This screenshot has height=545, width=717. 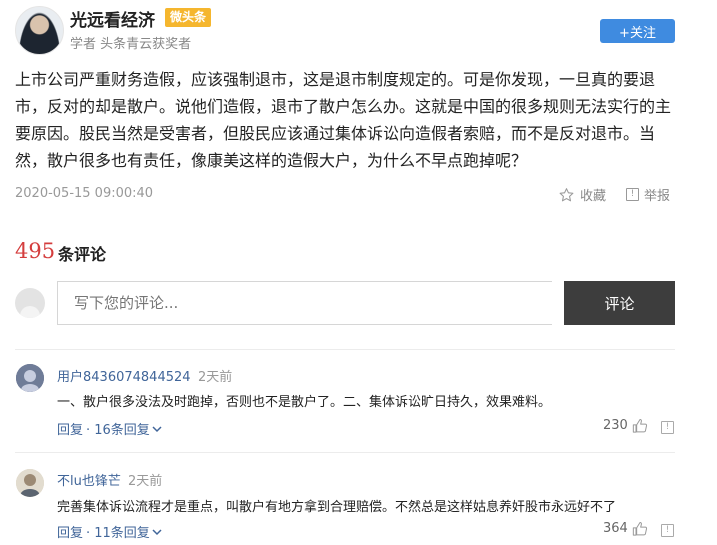 What do you see at coordinates (131, 44) in the screenshot?
I see `author-description: 学者 头条青云获奖者` at bounding box center [131, 44].